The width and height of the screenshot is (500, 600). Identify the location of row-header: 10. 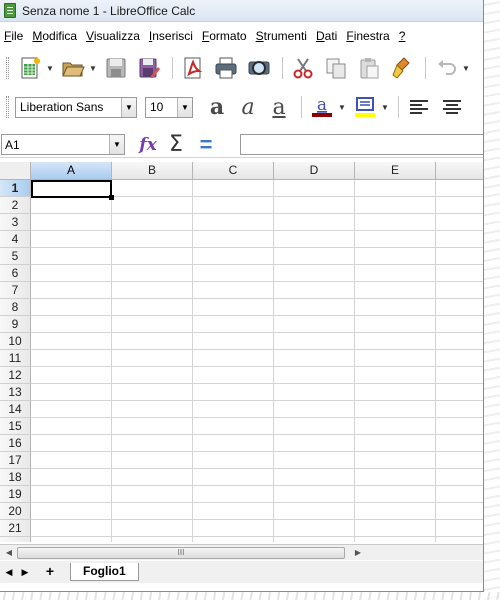
(15, 341).